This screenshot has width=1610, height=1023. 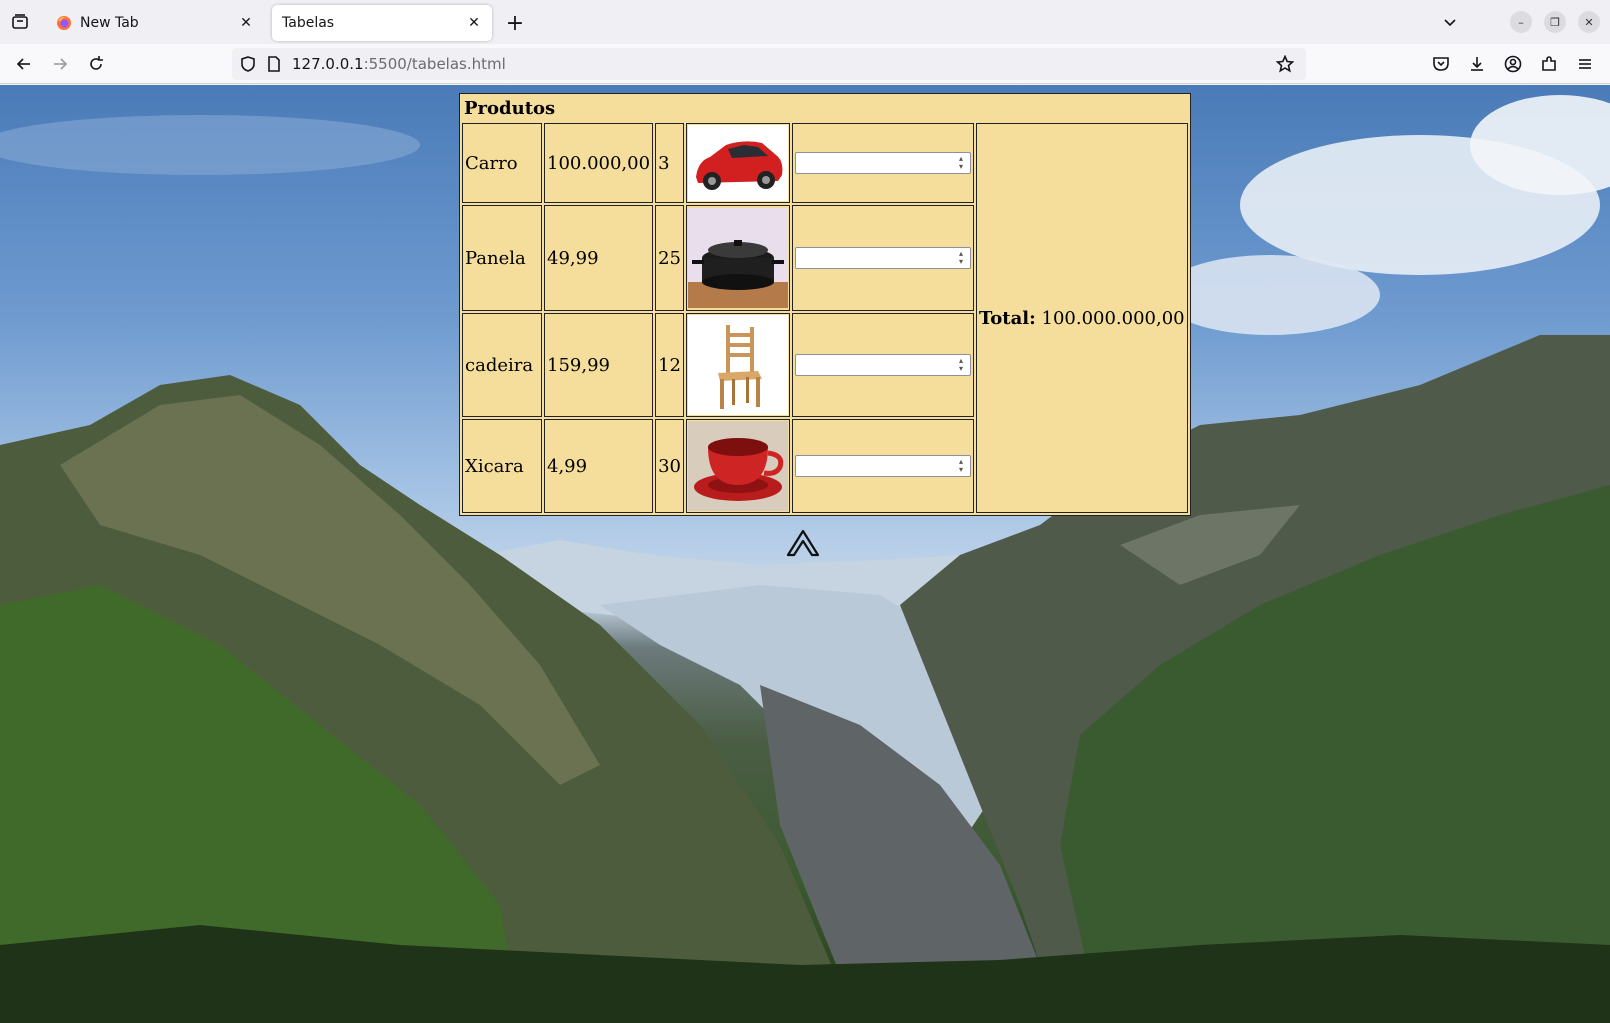 I want to click on product-quantity: 30, so click(x=669, y=466).